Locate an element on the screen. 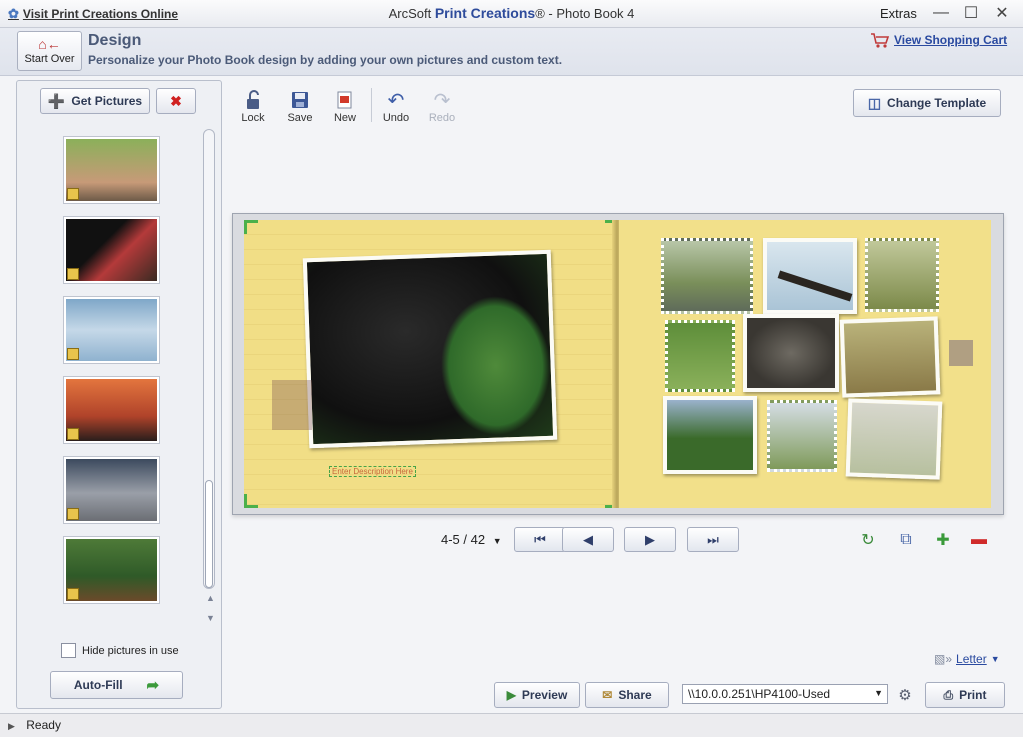 The image size is (1023, 737). brand-name: Print Creations is located at coordinates (485, 13).